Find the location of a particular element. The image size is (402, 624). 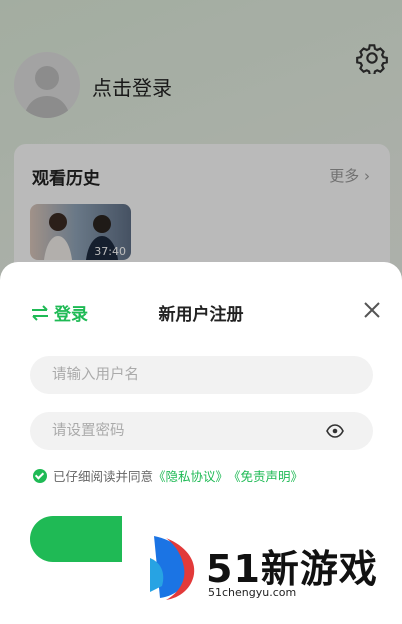

watermark: 51新游戏 51chengyu.com is located at coordinates (262, 570).